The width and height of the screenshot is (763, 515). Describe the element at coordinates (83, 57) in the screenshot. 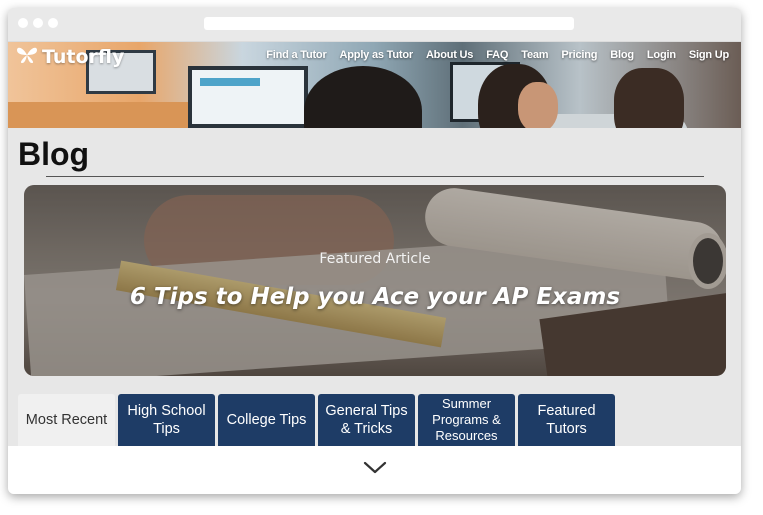

I see `site-logo-text: Tutorfly` at that location.